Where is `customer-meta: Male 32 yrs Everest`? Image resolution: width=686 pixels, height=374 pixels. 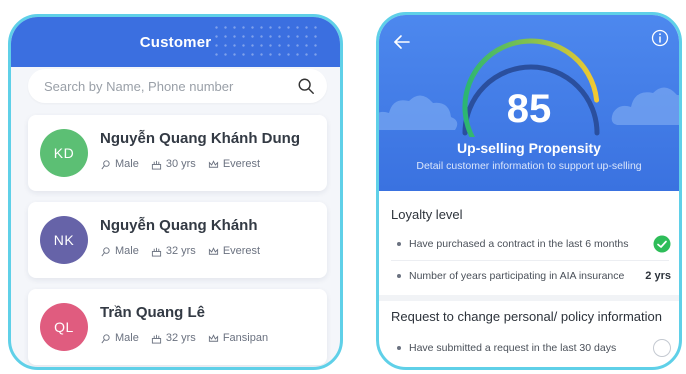 customer-meta: Male 32 yrs Everest is located at coordinates (180, 251).